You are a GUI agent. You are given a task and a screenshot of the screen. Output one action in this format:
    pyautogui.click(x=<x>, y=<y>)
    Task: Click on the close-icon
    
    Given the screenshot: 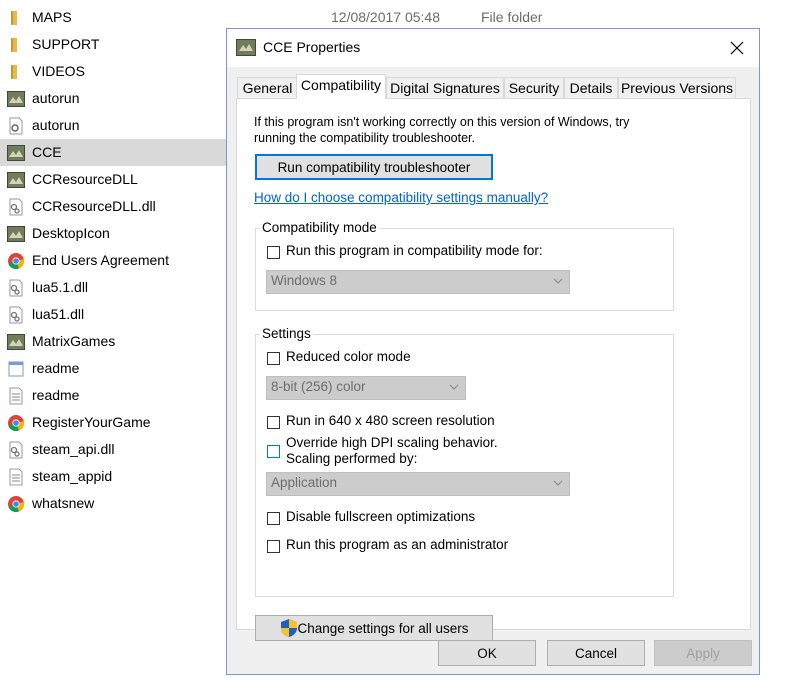 What is the action you would take?
    pyautogui.click(x=737, y=48)
    